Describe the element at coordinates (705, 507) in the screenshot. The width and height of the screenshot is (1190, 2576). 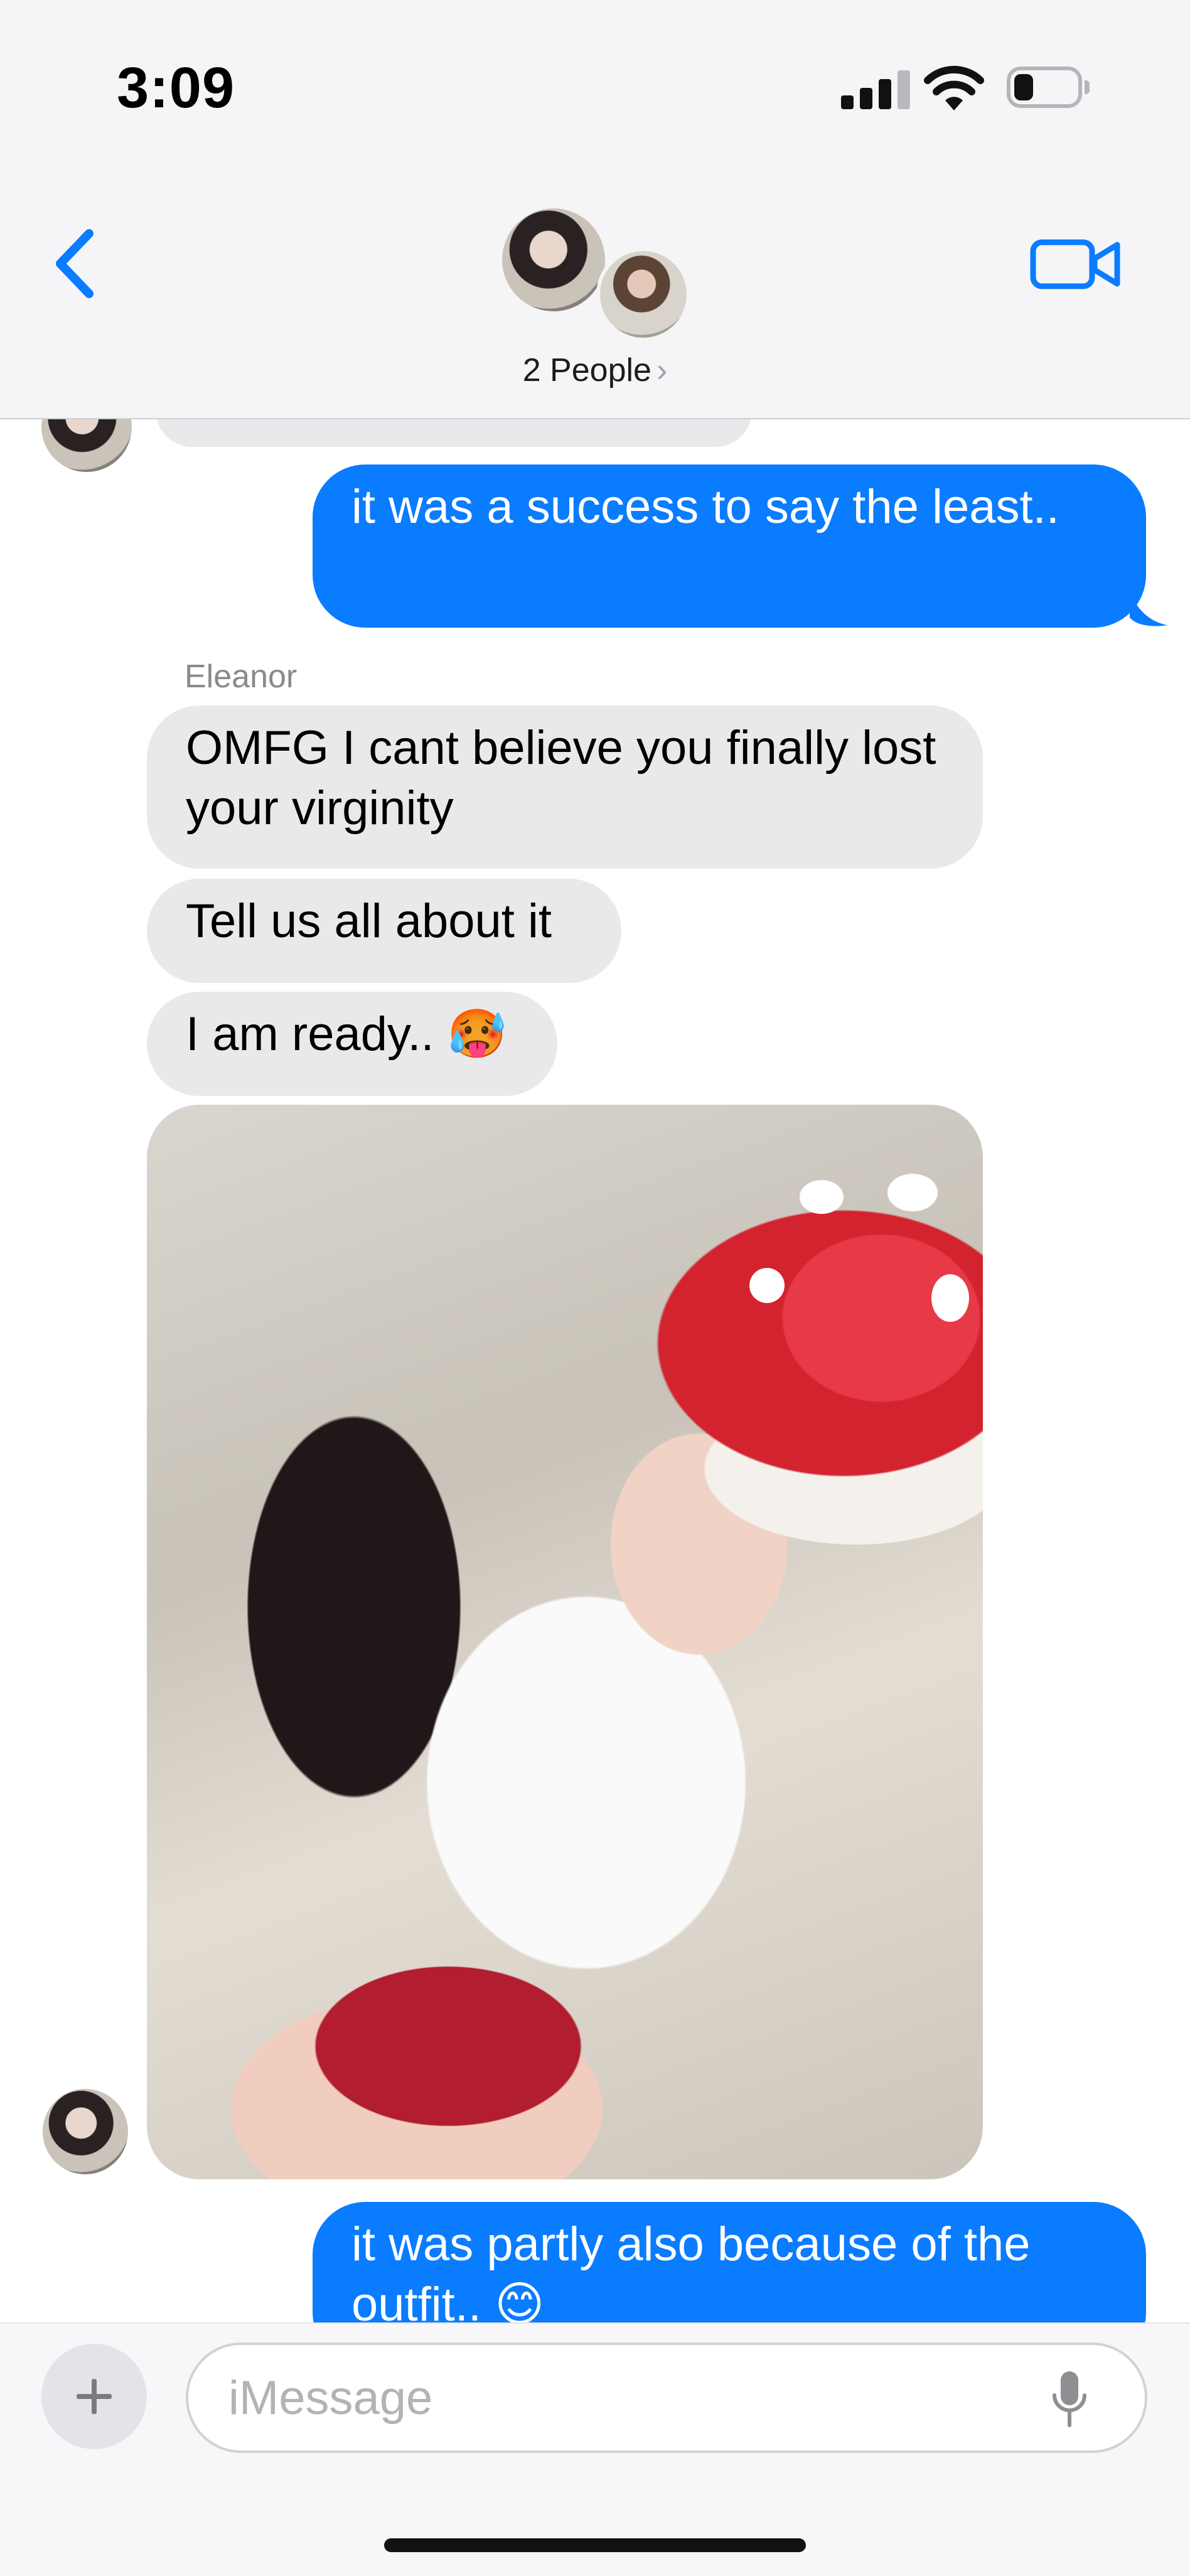
I see `message-text: it was a success to say the least..` at that location.